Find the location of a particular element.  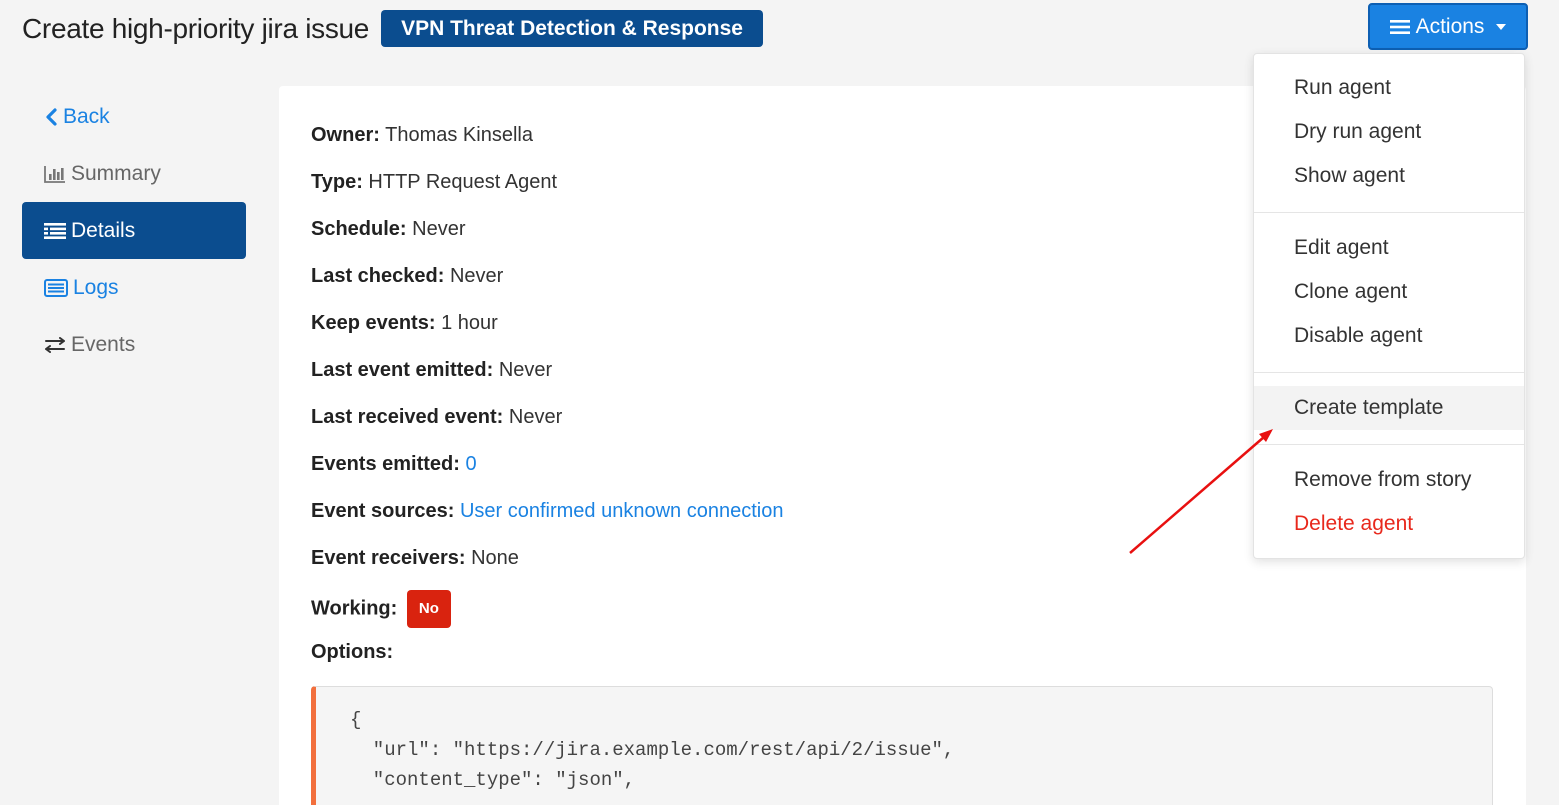

sidebar-item-label: Details is located at coordinates (103, 230).